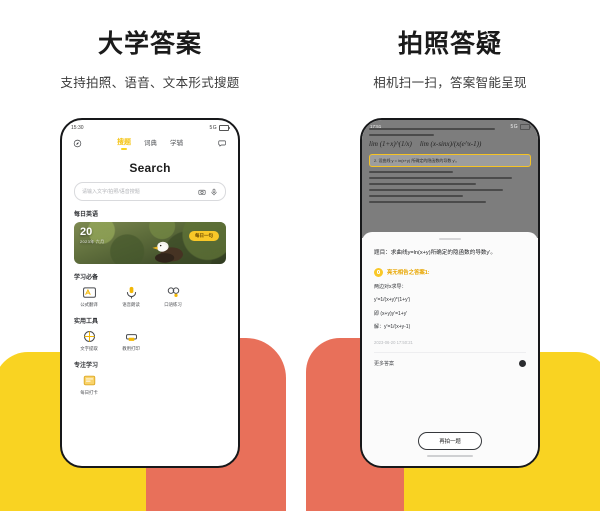 The height and width of the screenshot is (511, 600). Describe the element at coordinates (450, 441) in the screenshot. I see `retake-button: 再拍一题` at that location.